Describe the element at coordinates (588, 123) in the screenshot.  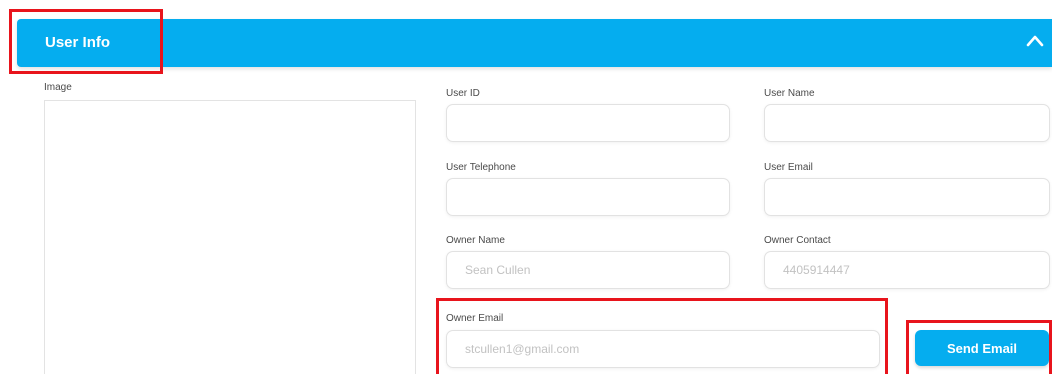
I see `user-id-input` at that location.